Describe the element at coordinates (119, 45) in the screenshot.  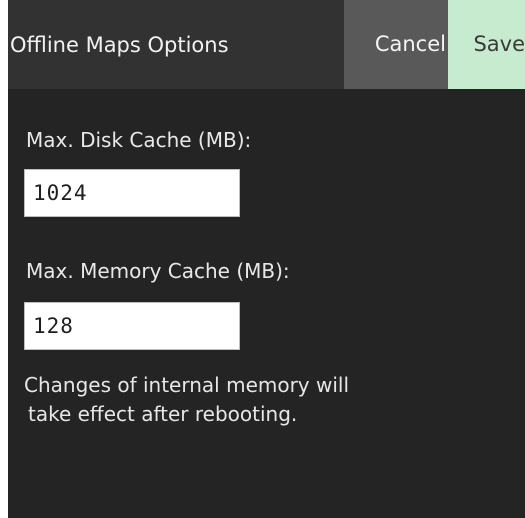
I see `dialog-title: Offline Maps Options` at that location.